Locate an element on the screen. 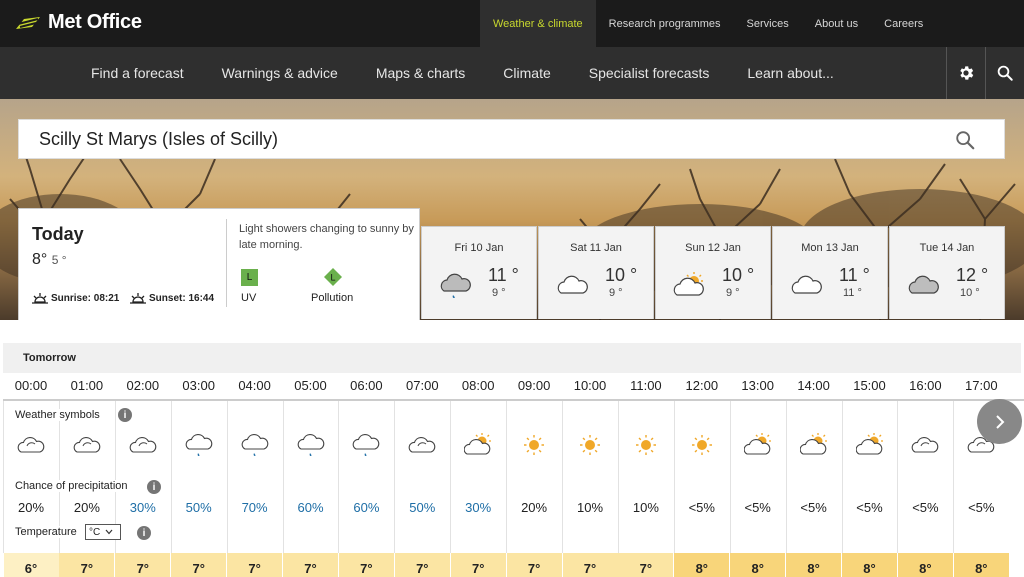 This screenshot has height=577, width=1024. rain-cloud-icon is located at coordinates (455, 285).